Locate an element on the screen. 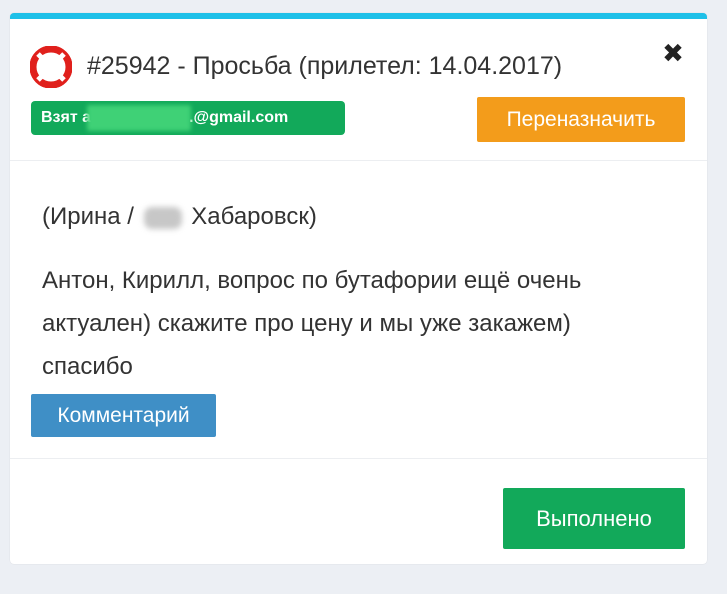 Image resolution: width=727 pixels, height=594 pixels. close-icon: ✖ is located at coordinates (673, 53).